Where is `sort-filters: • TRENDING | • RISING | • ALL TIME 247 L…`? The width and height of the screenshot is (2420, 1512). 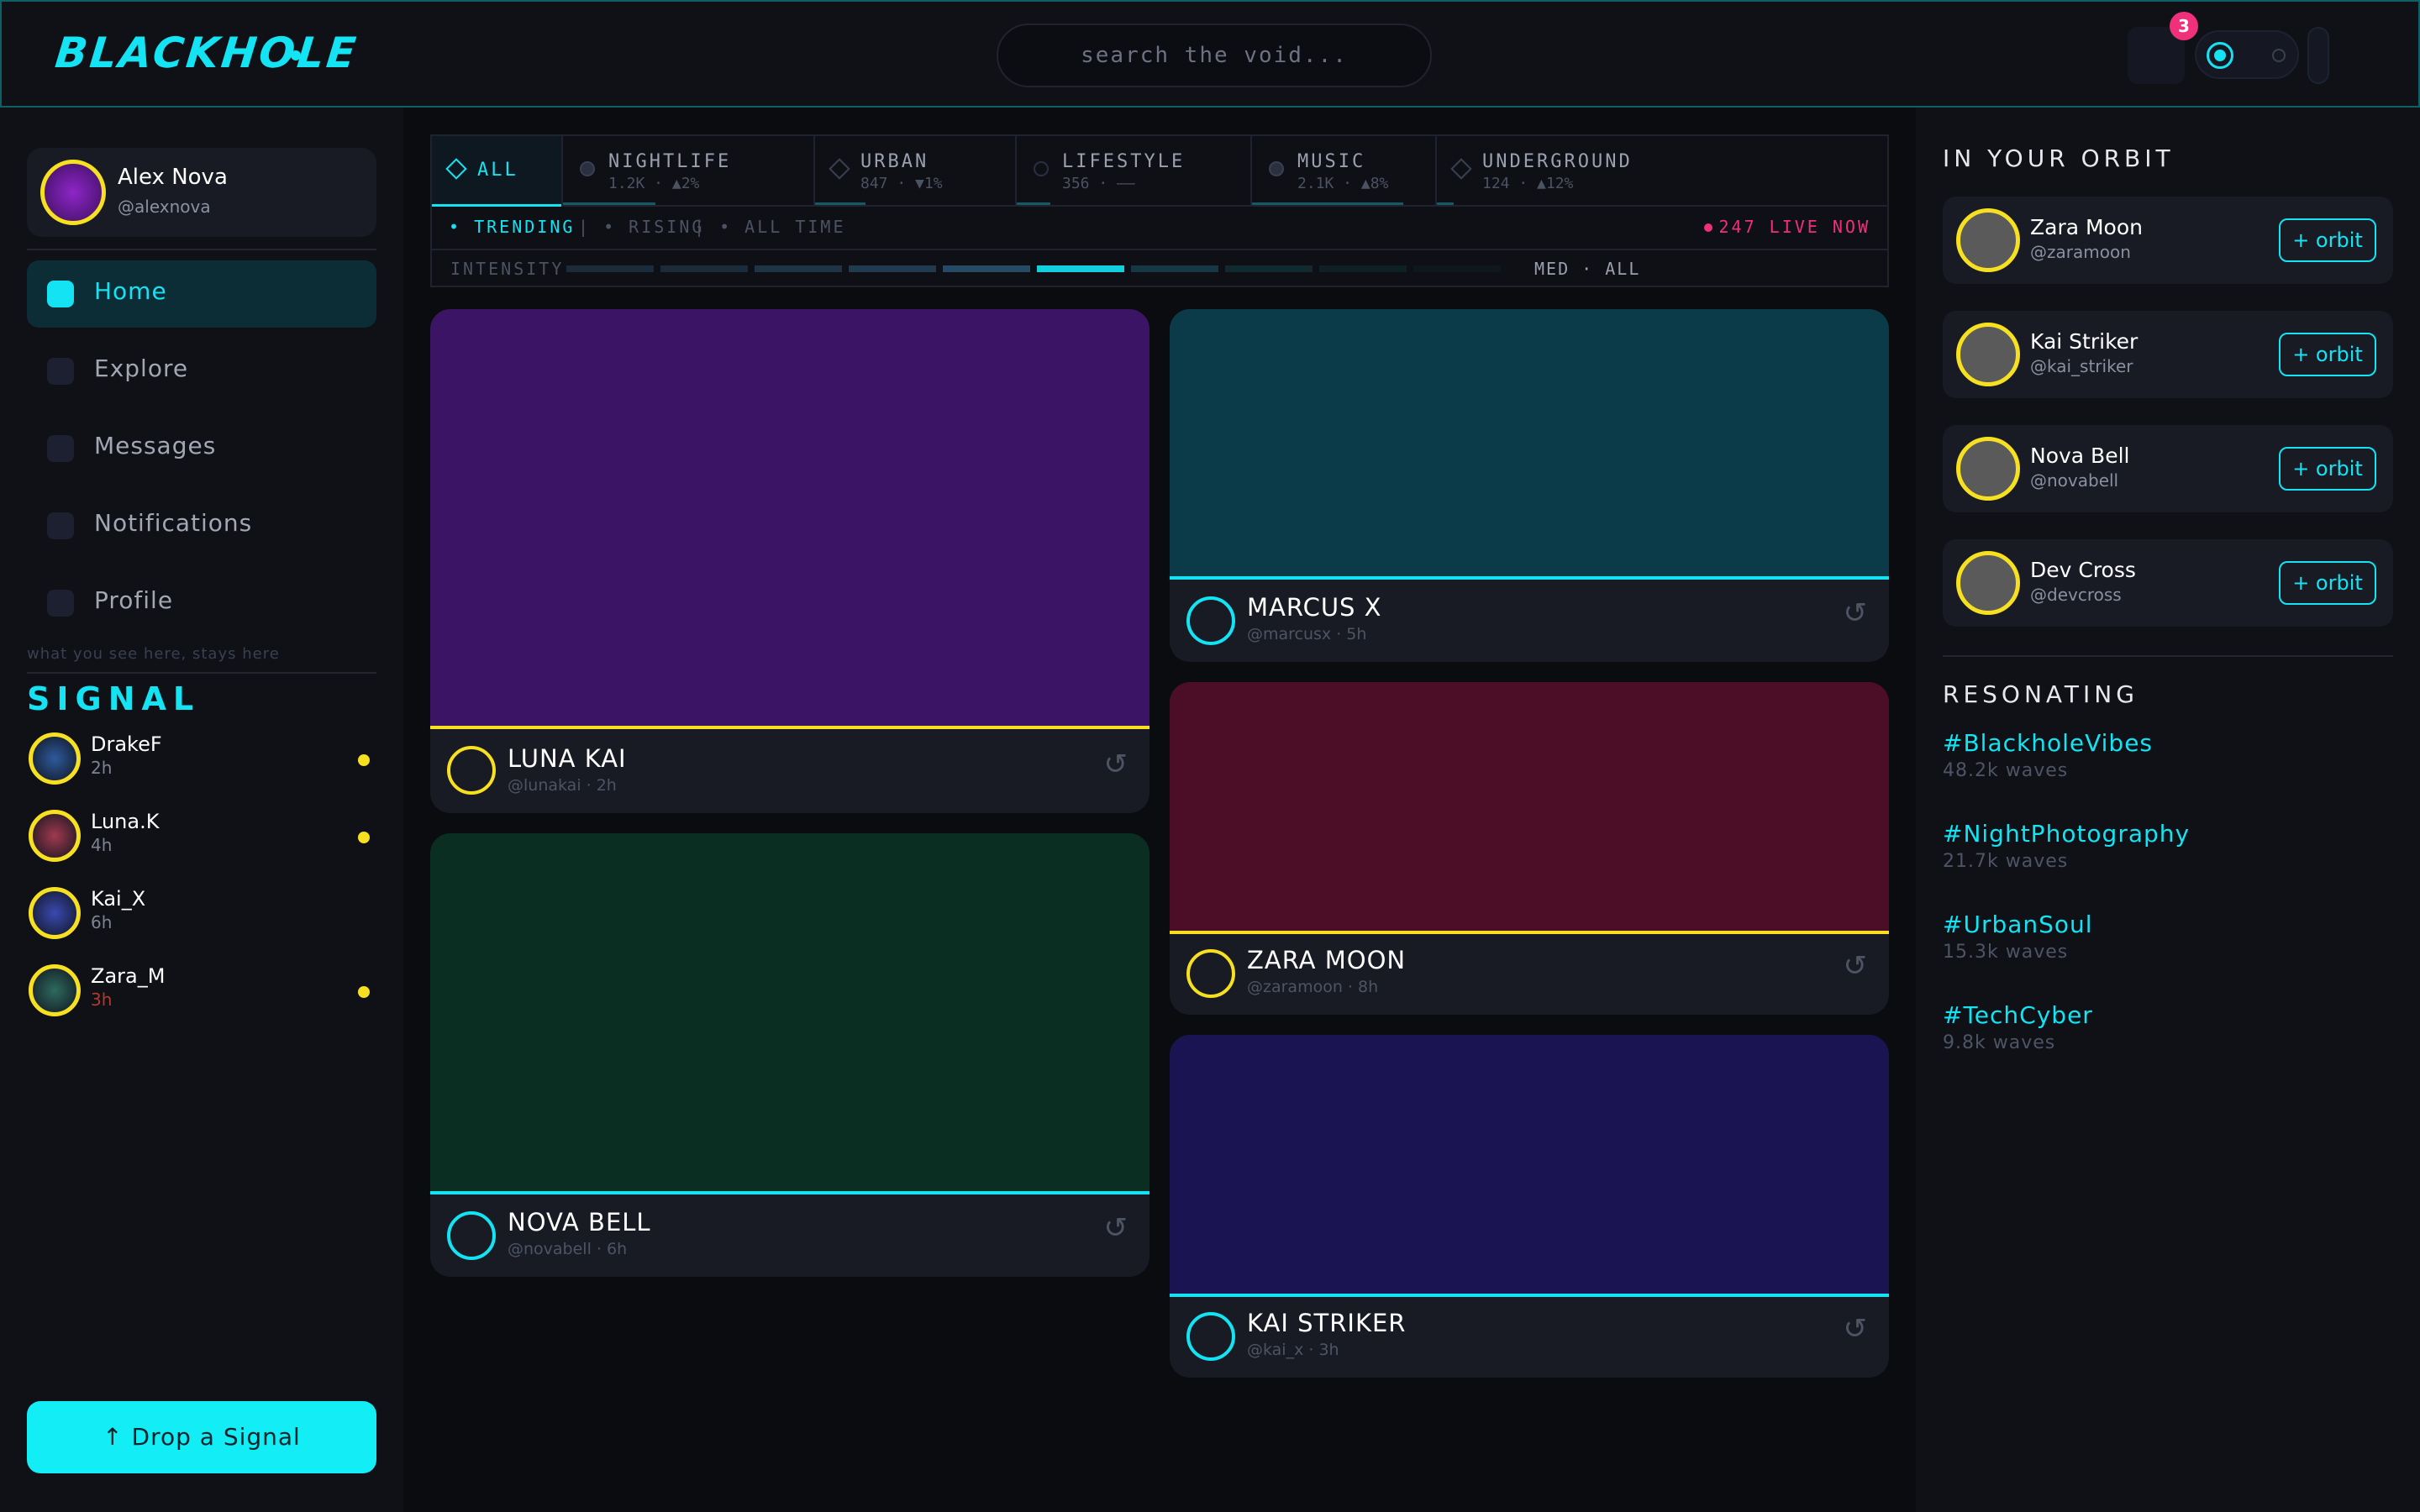 sort-filters: • TRENDING | • RISING | • ALL TIME 247 L… is located at coordinates (1159, 228).